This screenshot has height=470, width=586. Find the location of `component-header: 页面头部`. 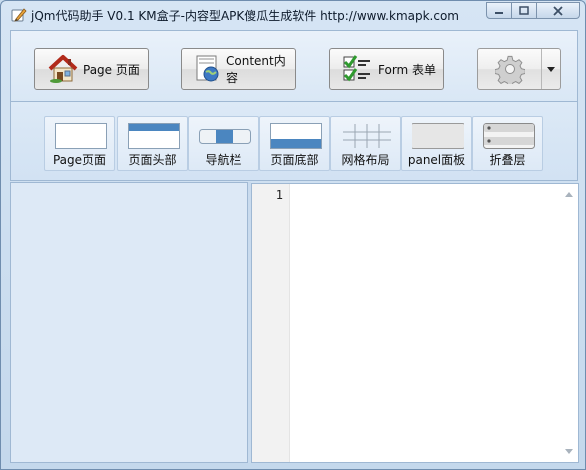

component-header: 页面头部 is located at coordinates (152, 143).